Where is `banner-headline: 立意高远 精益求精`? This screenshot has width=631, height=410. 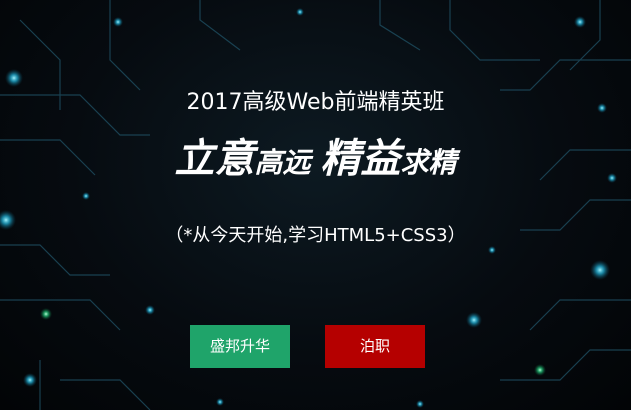
banner-headline: 立意高远 精益求精 is located at coordinates (315, 155).